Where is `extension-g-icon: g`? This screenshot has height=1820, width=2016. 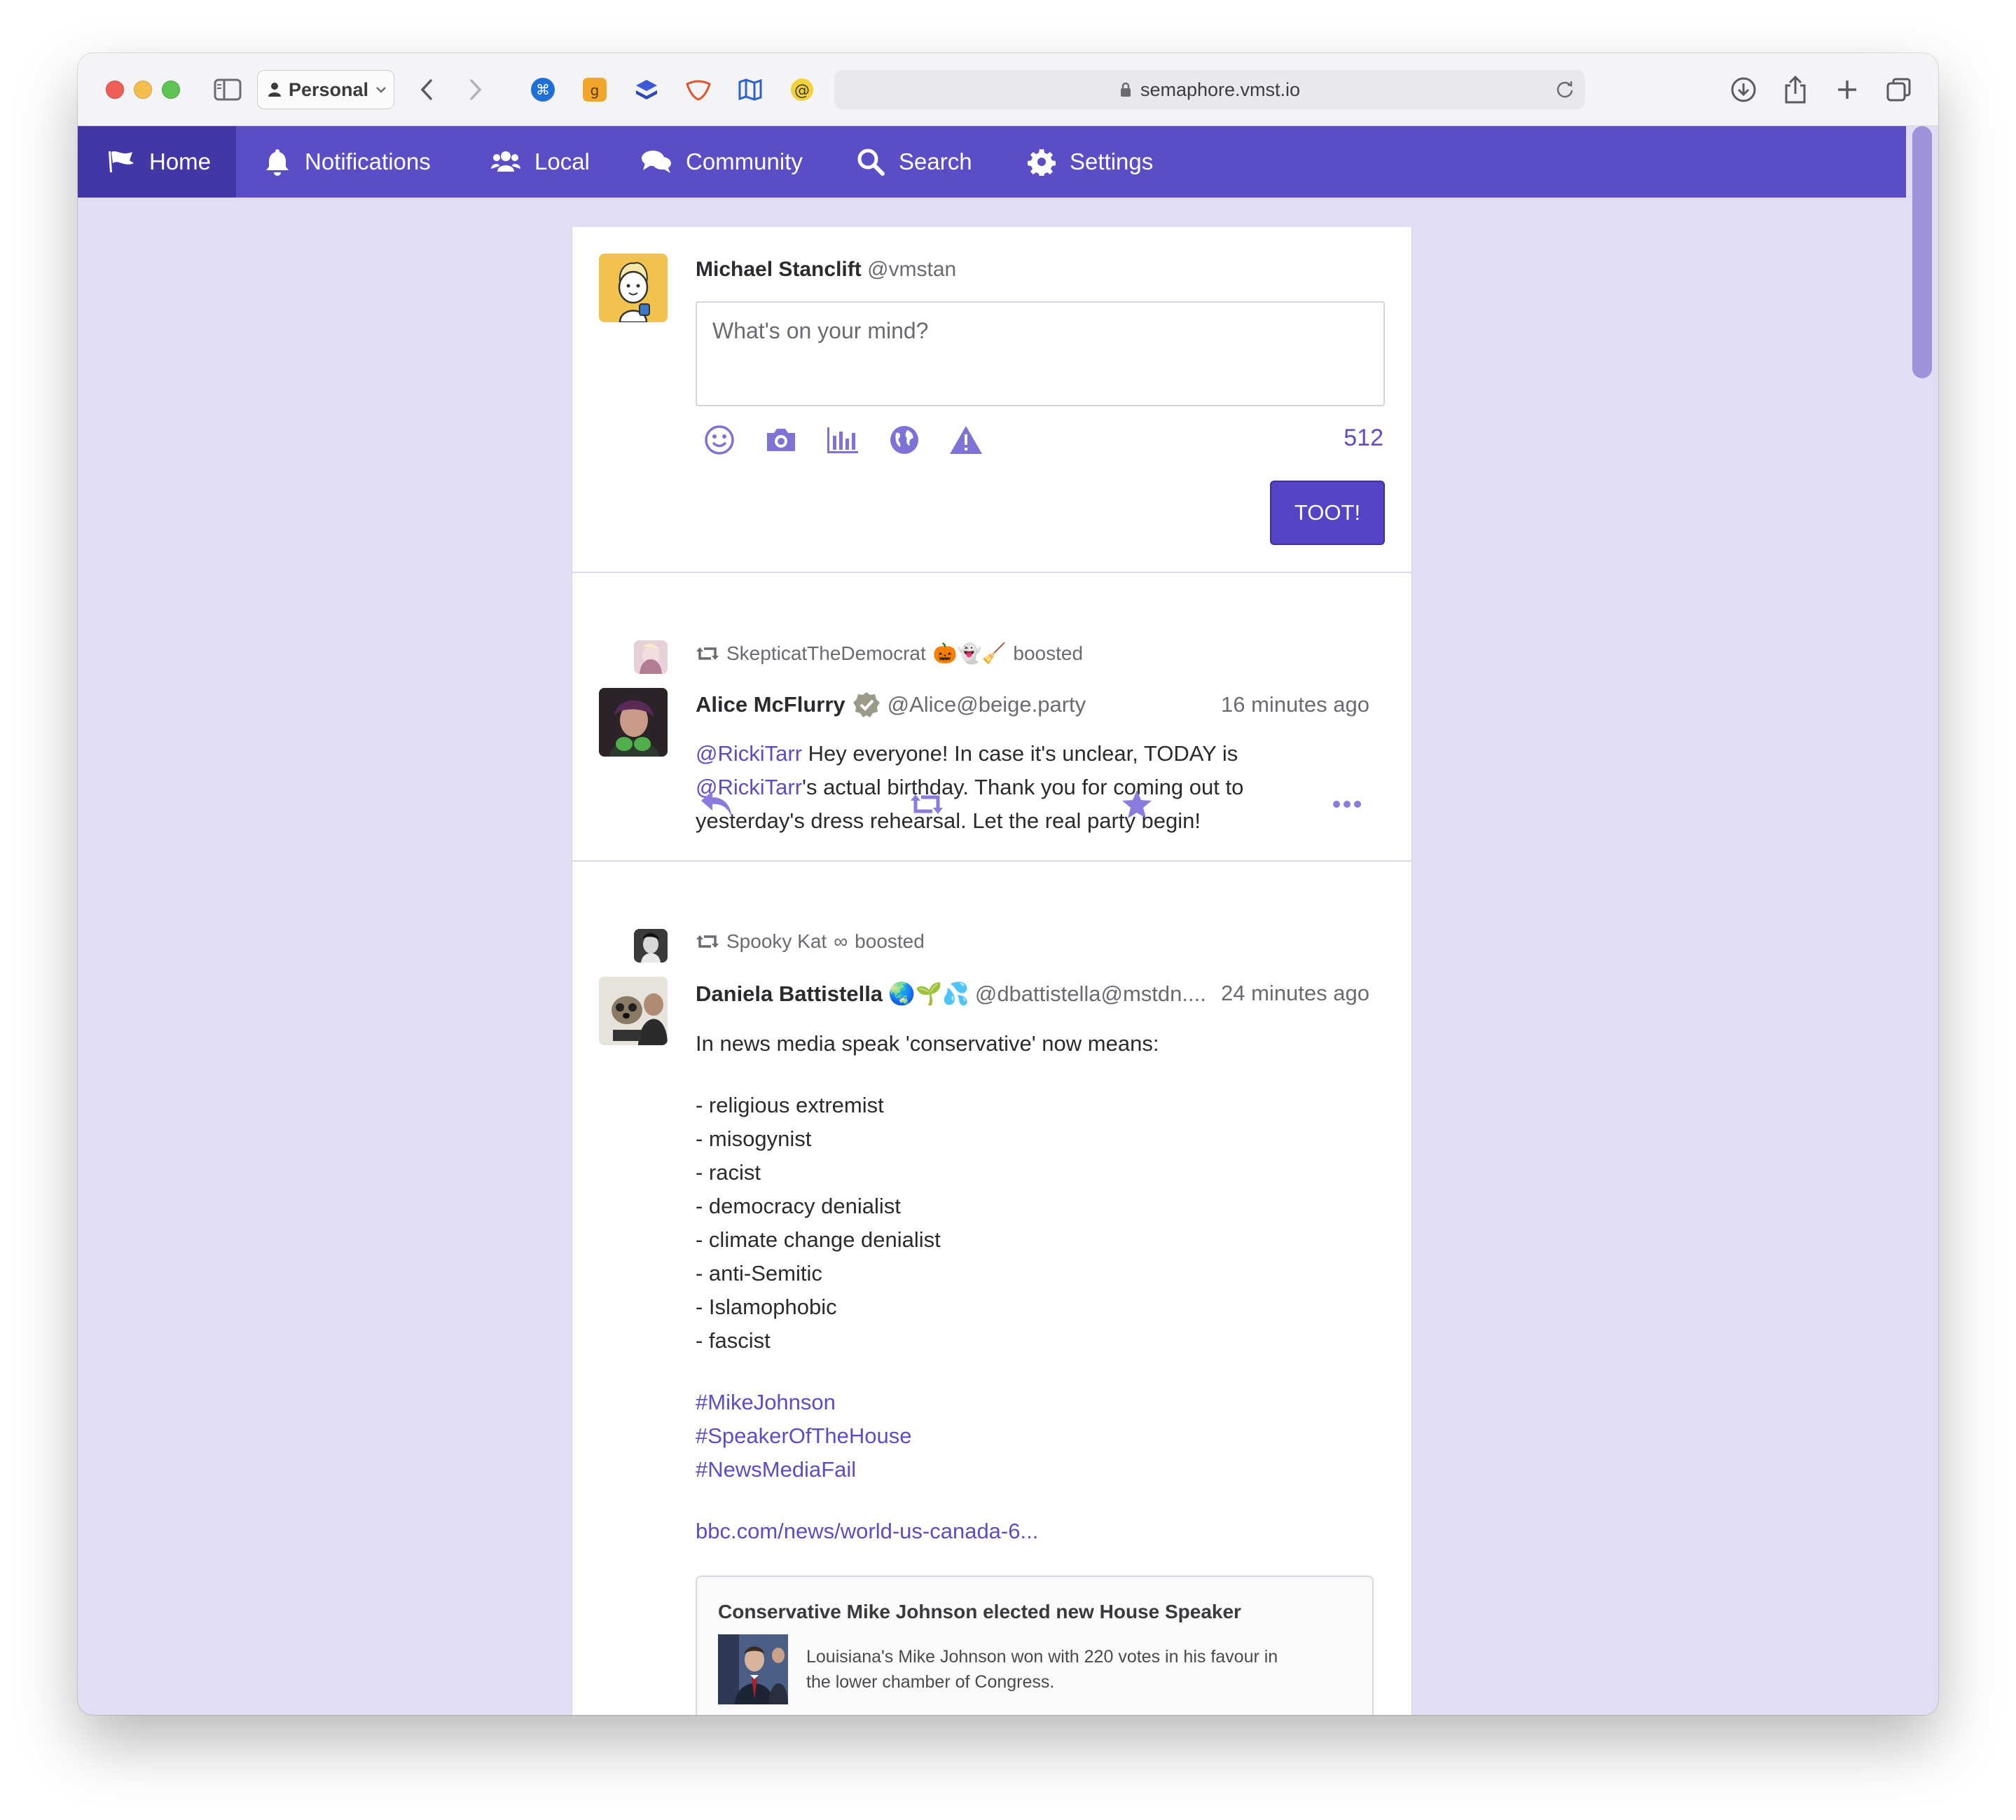
extension-g-icon: g is located at coordinates (594, 89).